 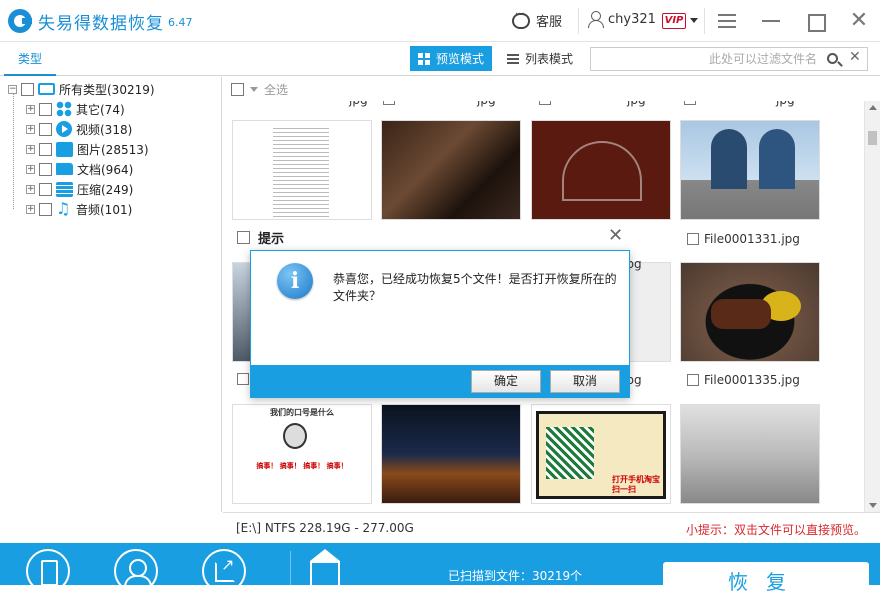 I want to click on menu-icon, so click(x=727, y=21).